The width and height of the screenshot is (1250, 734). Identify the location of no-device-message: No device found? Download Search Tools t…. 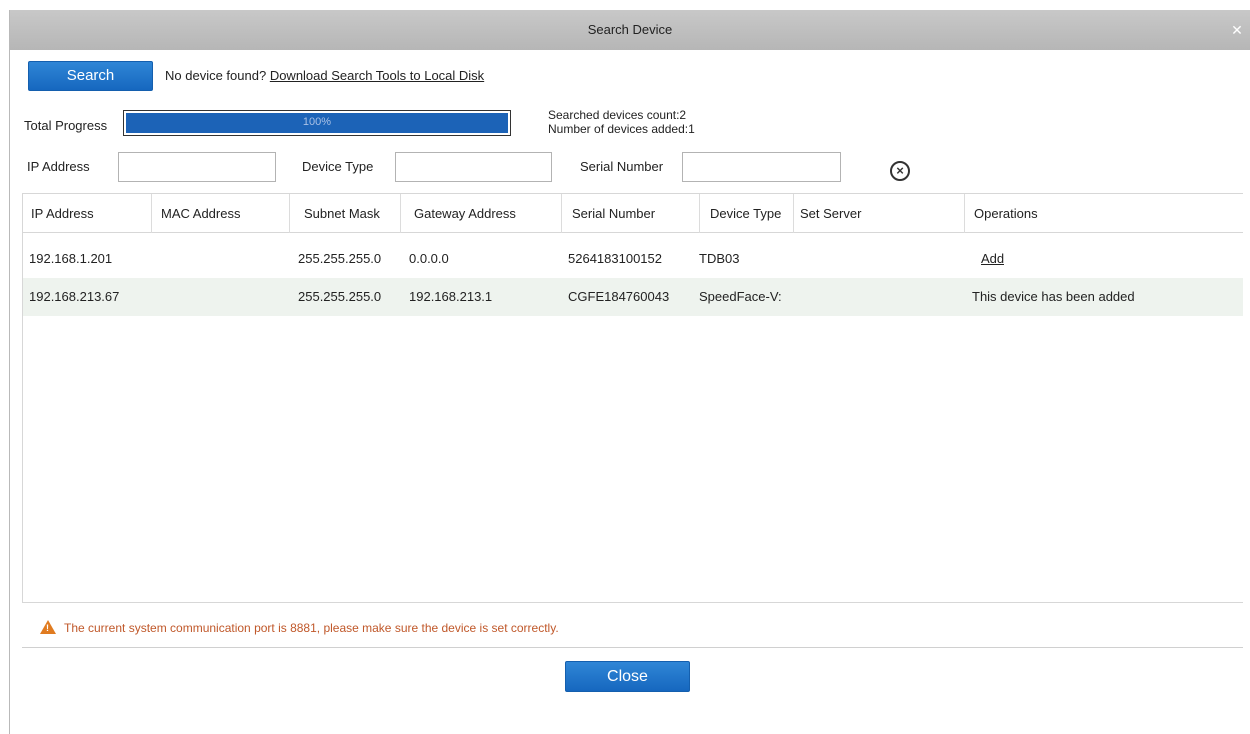
(324, 75).